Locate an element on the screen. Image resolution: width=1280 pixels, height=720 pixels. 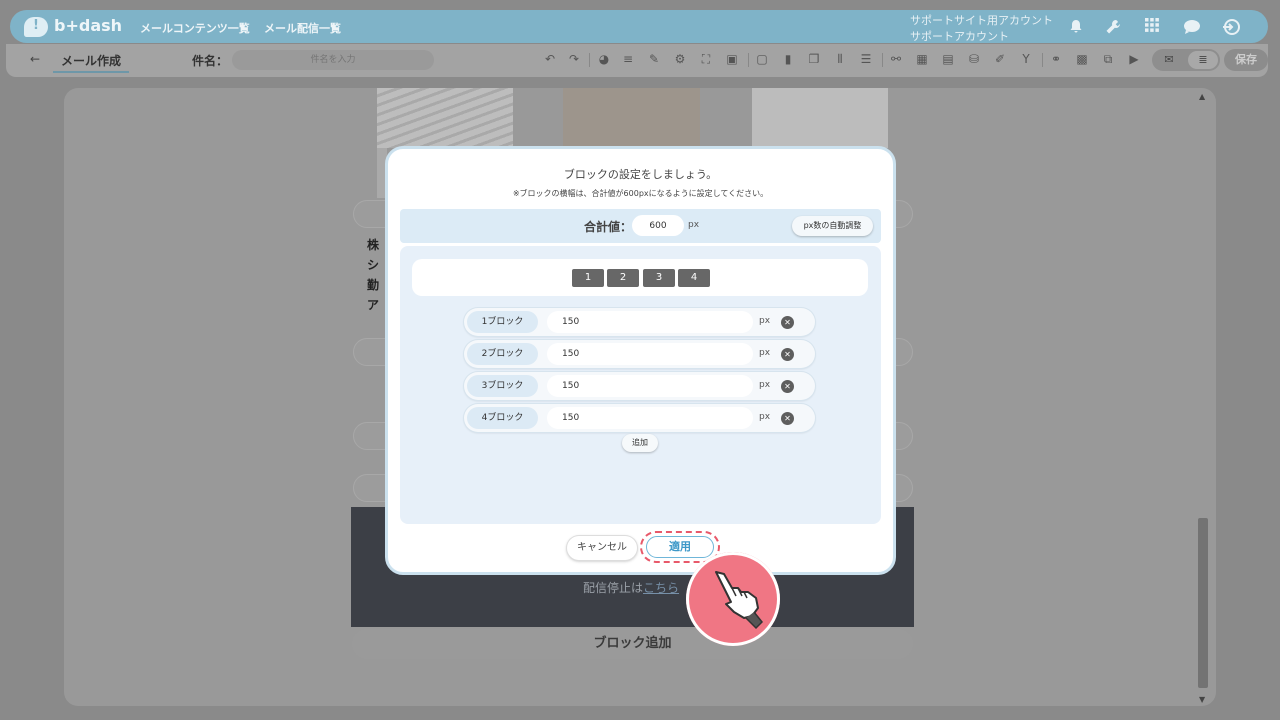
block-row: 4ブロック px ✕ is located at coordinates (639, 418).